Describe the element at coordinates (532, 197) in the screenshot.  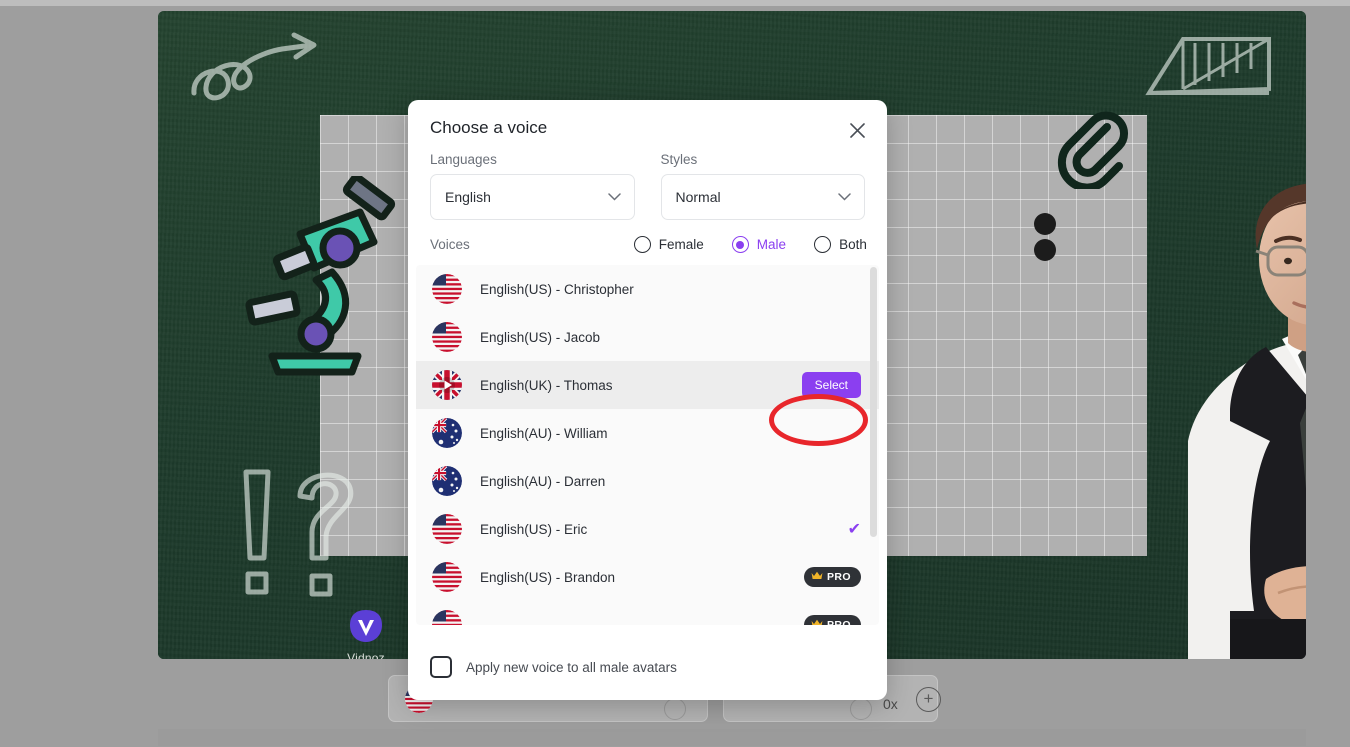
I see `languages-select: English` at that location.